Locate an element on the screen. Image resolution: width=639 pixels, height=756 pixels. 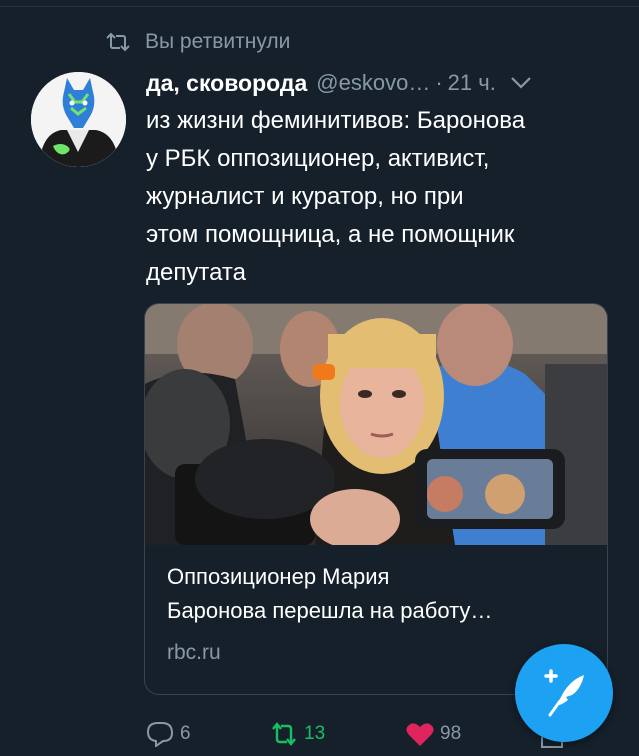
compose-feather-plus-icon is located at coordinates (564, 693).